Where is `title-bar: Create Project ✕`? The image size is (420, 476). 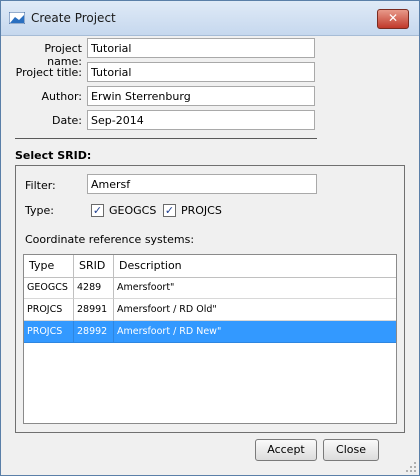 title-bar: Create Project ✕ is located at coordinates (210, 18).